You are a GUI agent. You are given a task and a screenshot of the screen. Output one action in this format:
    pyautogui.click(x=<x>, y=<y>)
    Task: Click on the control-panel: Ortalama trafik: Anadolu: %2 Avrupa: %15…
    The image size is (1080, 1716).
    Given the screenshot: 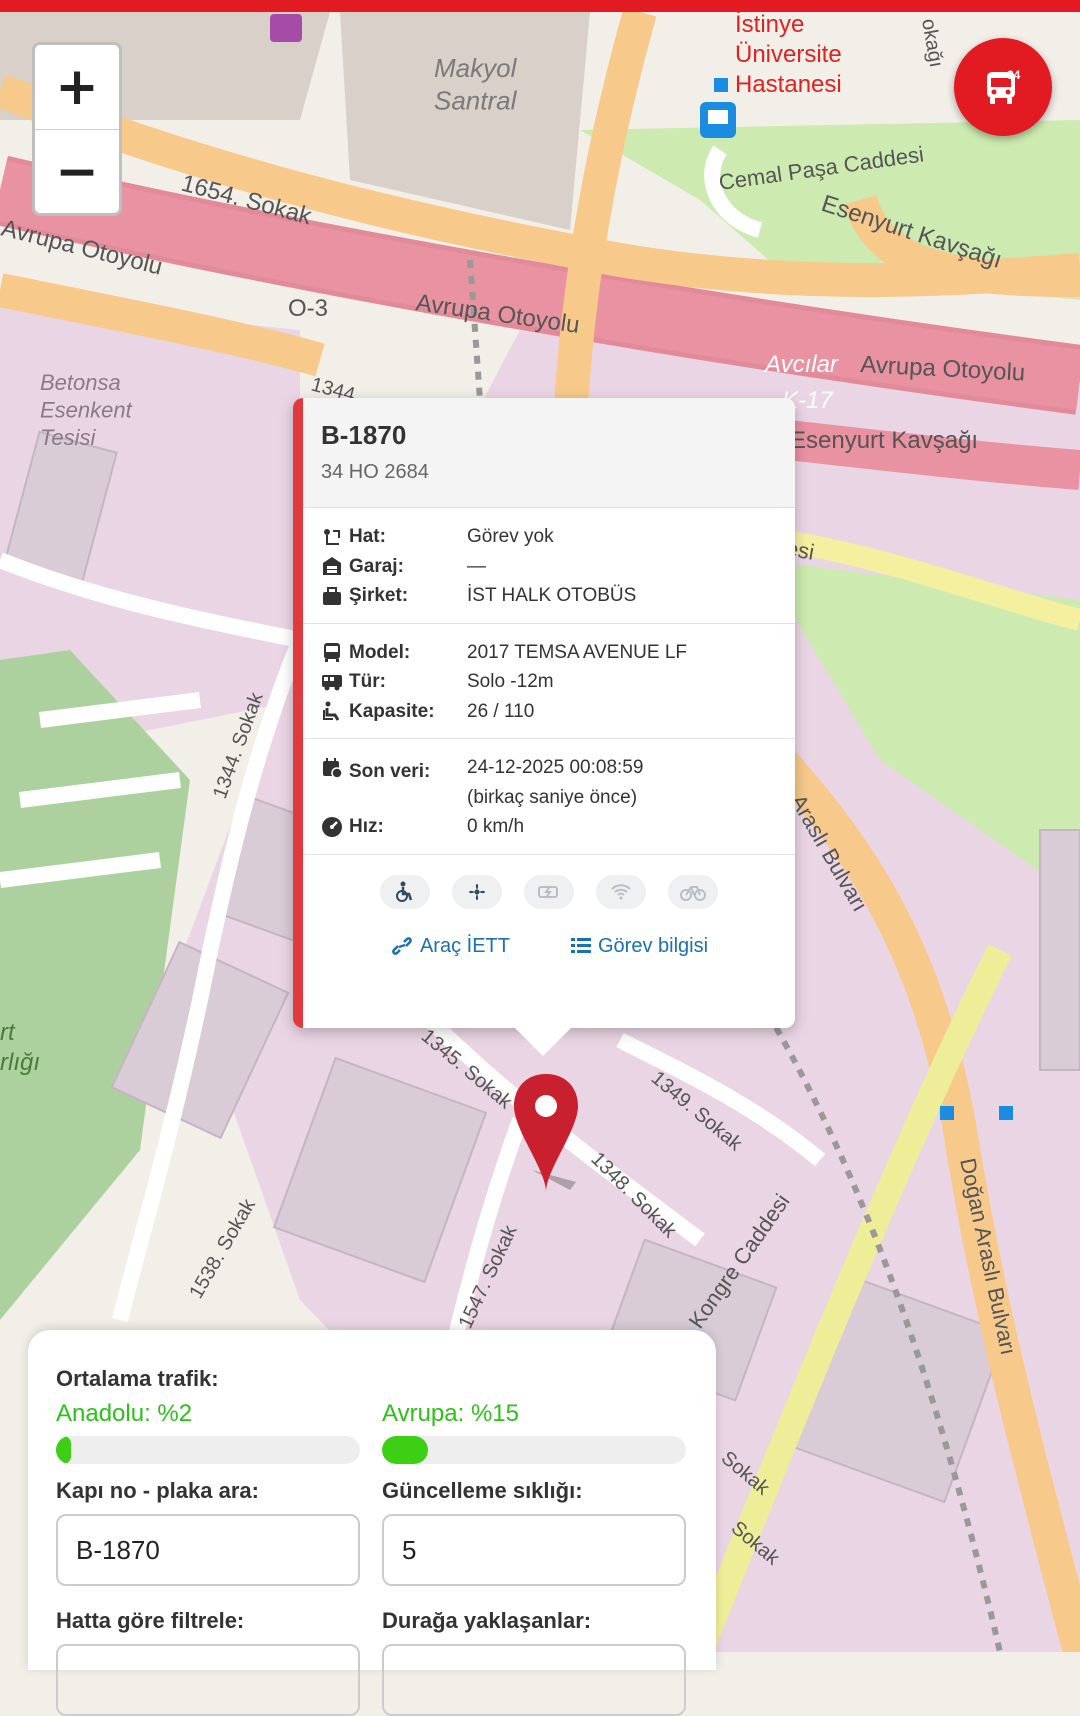 What is the action you would take?
    pyautogui.click(x=372, y=1523)
    